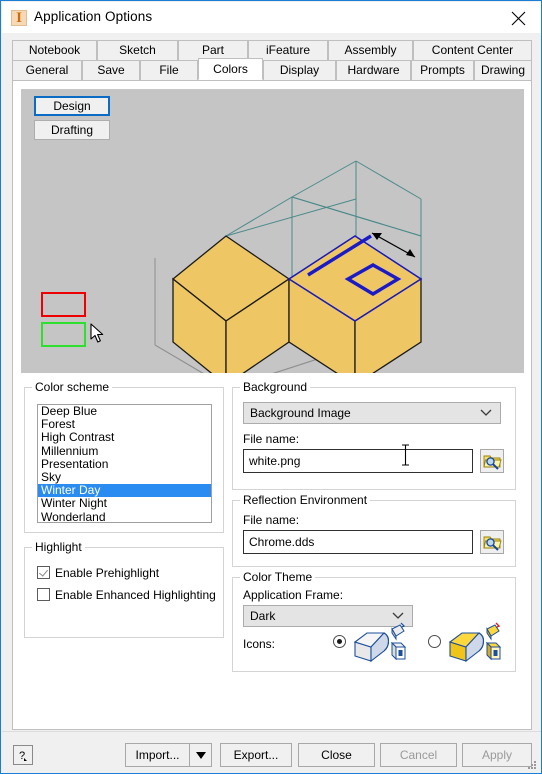 The image size is (542, 774). I want to click on preview-design-button: Design, so click(72, 106).